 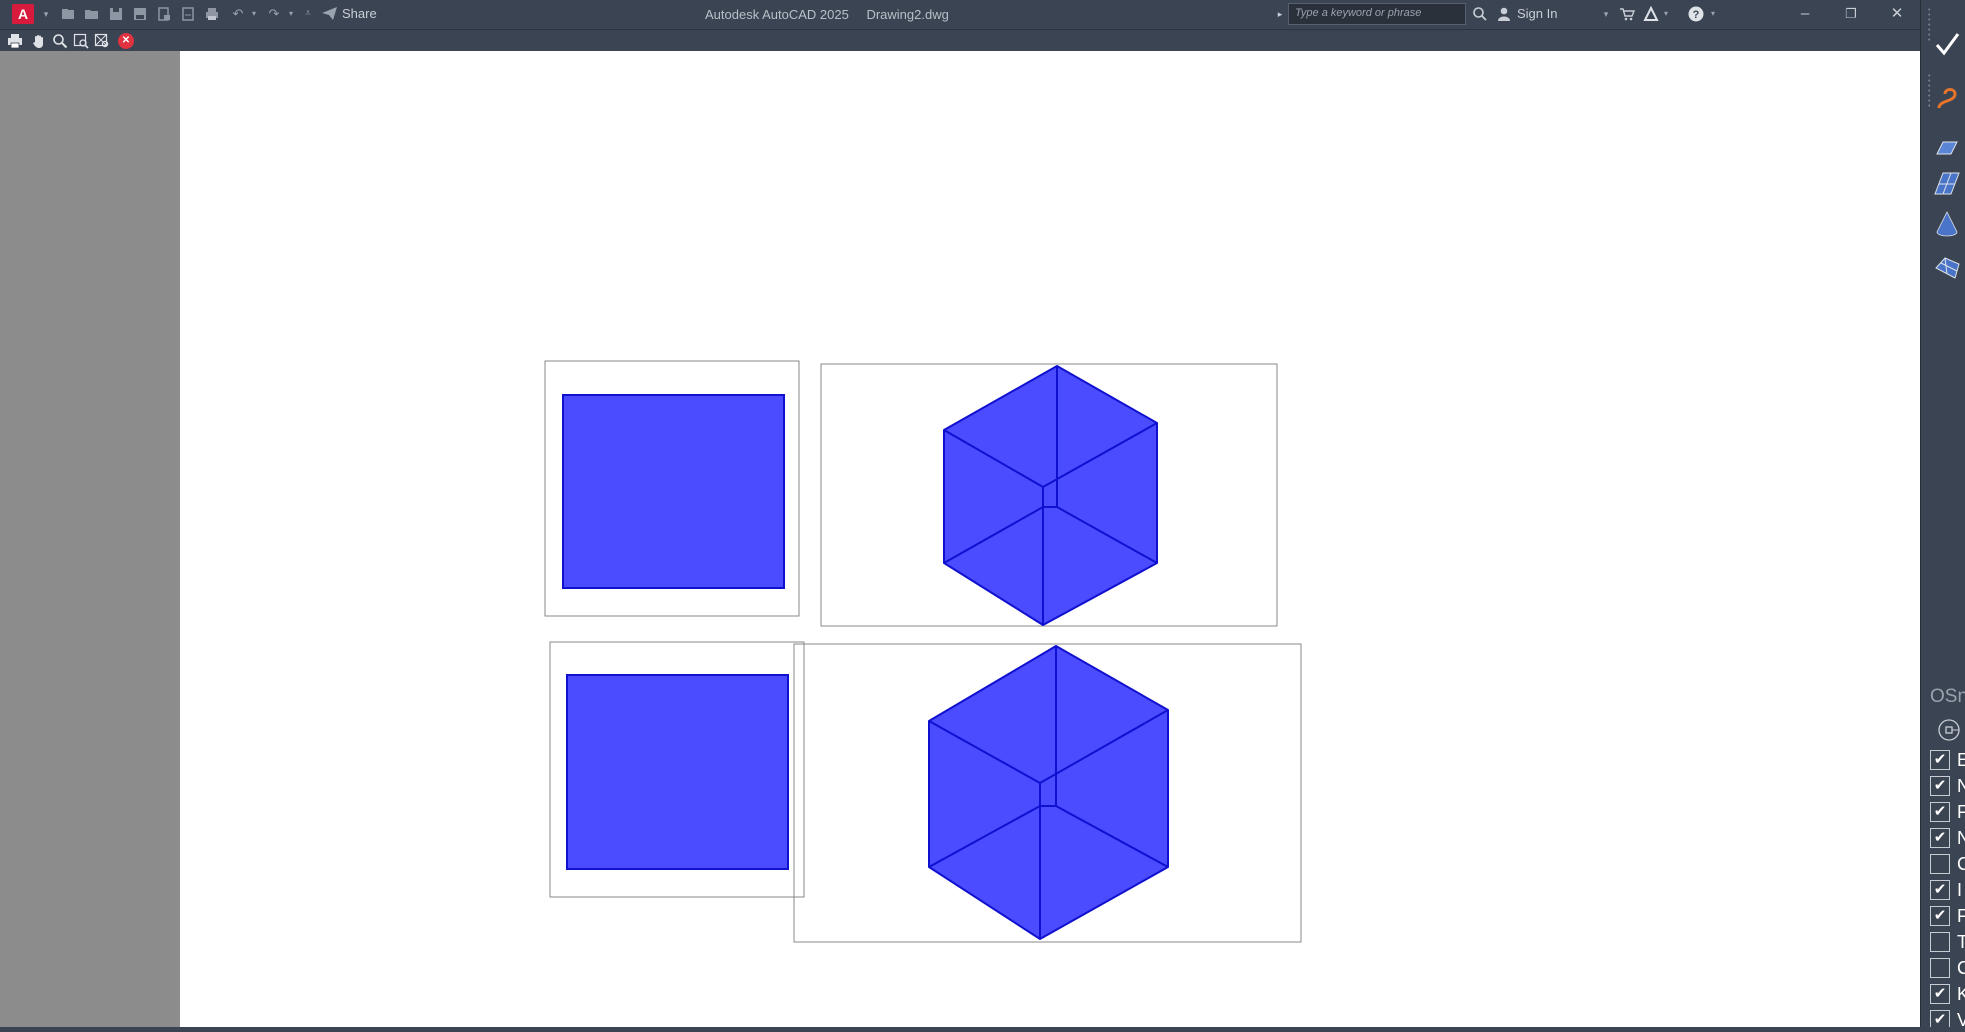 What do you see at coordinates (1897, 14) in the screenshot?
I see `close-button: ✕` at bounding box center [1897, 14].